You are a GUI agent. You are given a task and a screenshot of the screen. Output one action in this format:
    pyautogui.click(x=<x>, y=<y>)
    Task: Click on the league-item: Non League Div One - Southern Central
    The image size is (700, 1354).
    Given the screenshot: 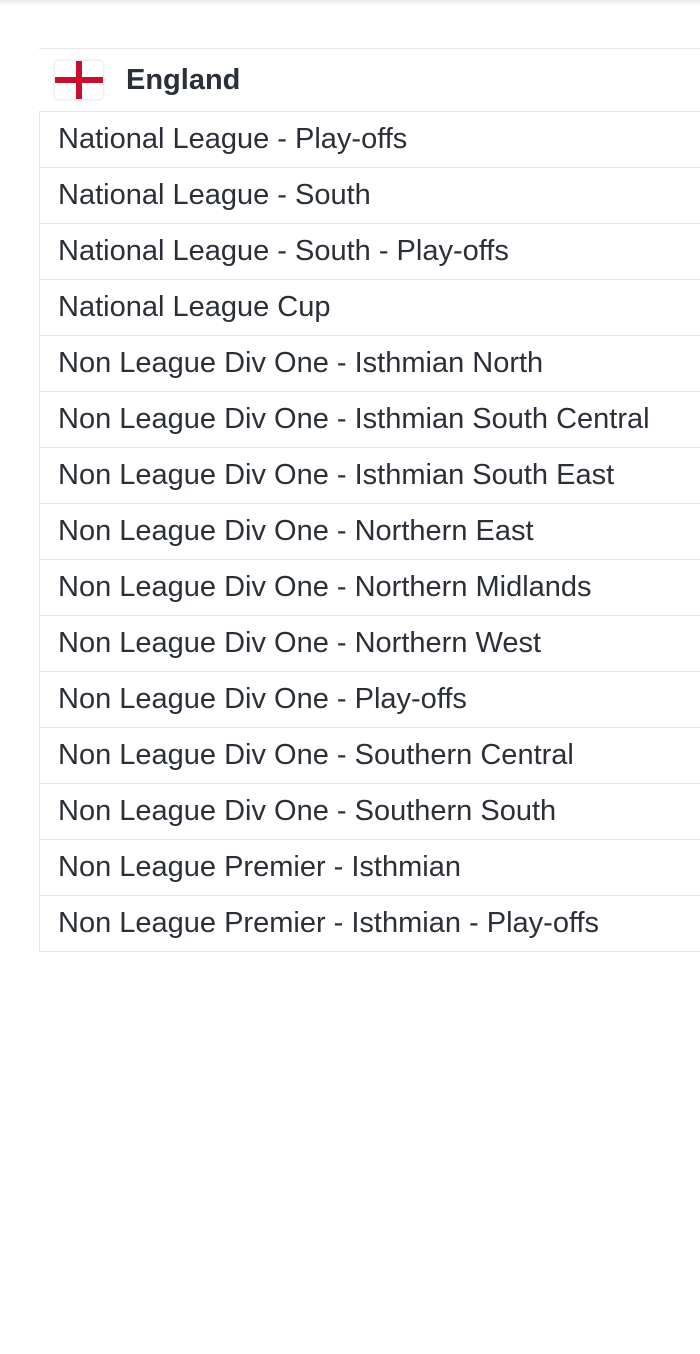 What is the action you would take?
    pyautogui.click(x=370, y=756)
    